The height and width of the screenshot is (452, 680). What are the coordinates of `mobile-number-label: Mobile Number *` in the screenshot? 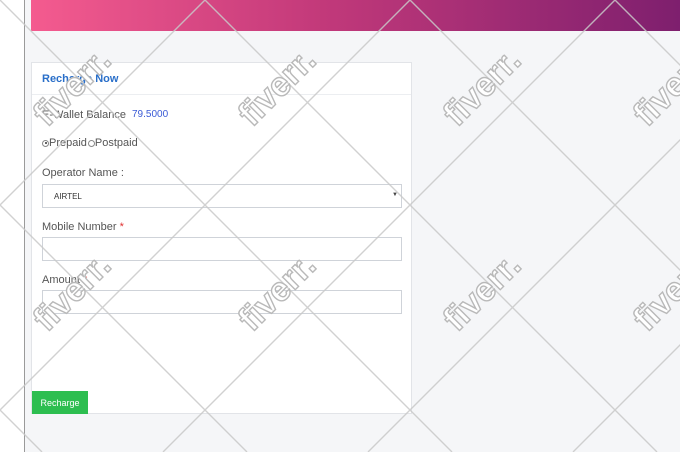 It's located at (83, 227).